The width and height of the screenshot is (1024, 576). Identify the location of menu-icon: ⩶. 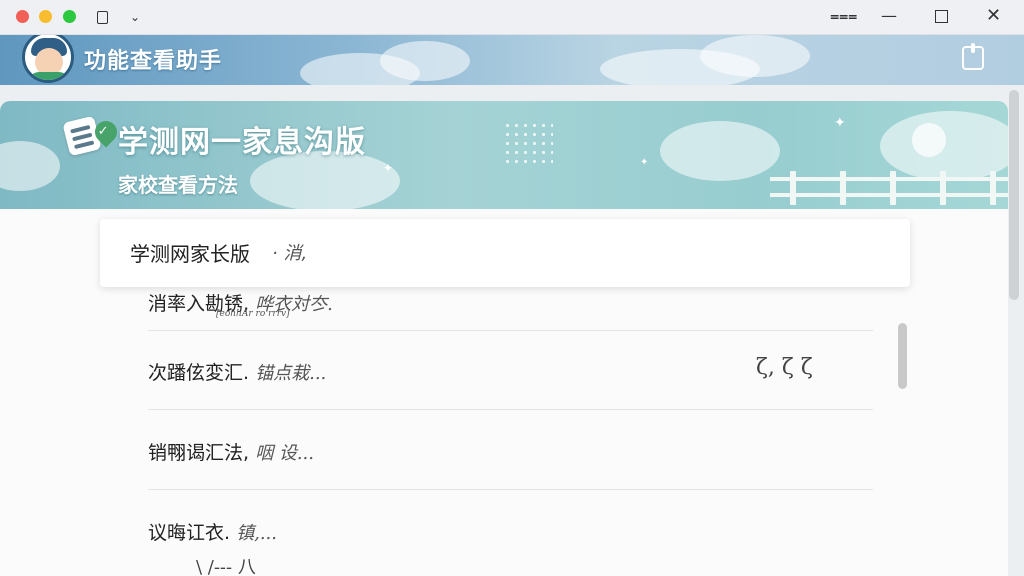
(843, 16).